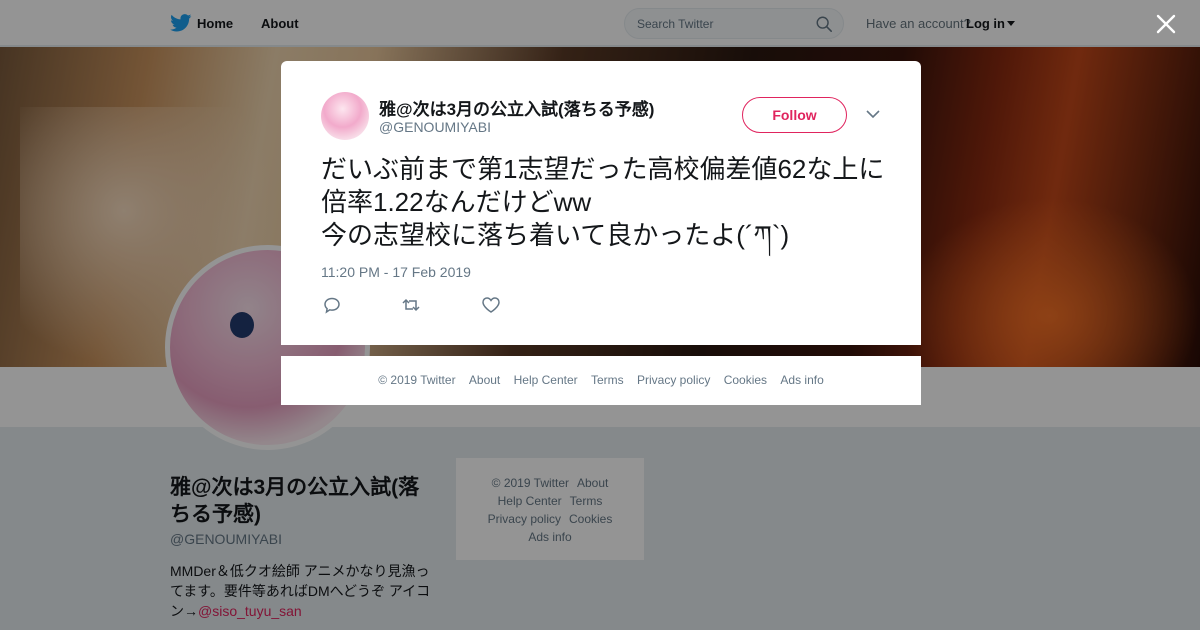 Image resolution: width=1200 pixels, height=630 pixels. What do you see at coordinates (546, 380) in the screenshot?
I see `footer-help-center: Help Center` at bounding box center [546, 380].